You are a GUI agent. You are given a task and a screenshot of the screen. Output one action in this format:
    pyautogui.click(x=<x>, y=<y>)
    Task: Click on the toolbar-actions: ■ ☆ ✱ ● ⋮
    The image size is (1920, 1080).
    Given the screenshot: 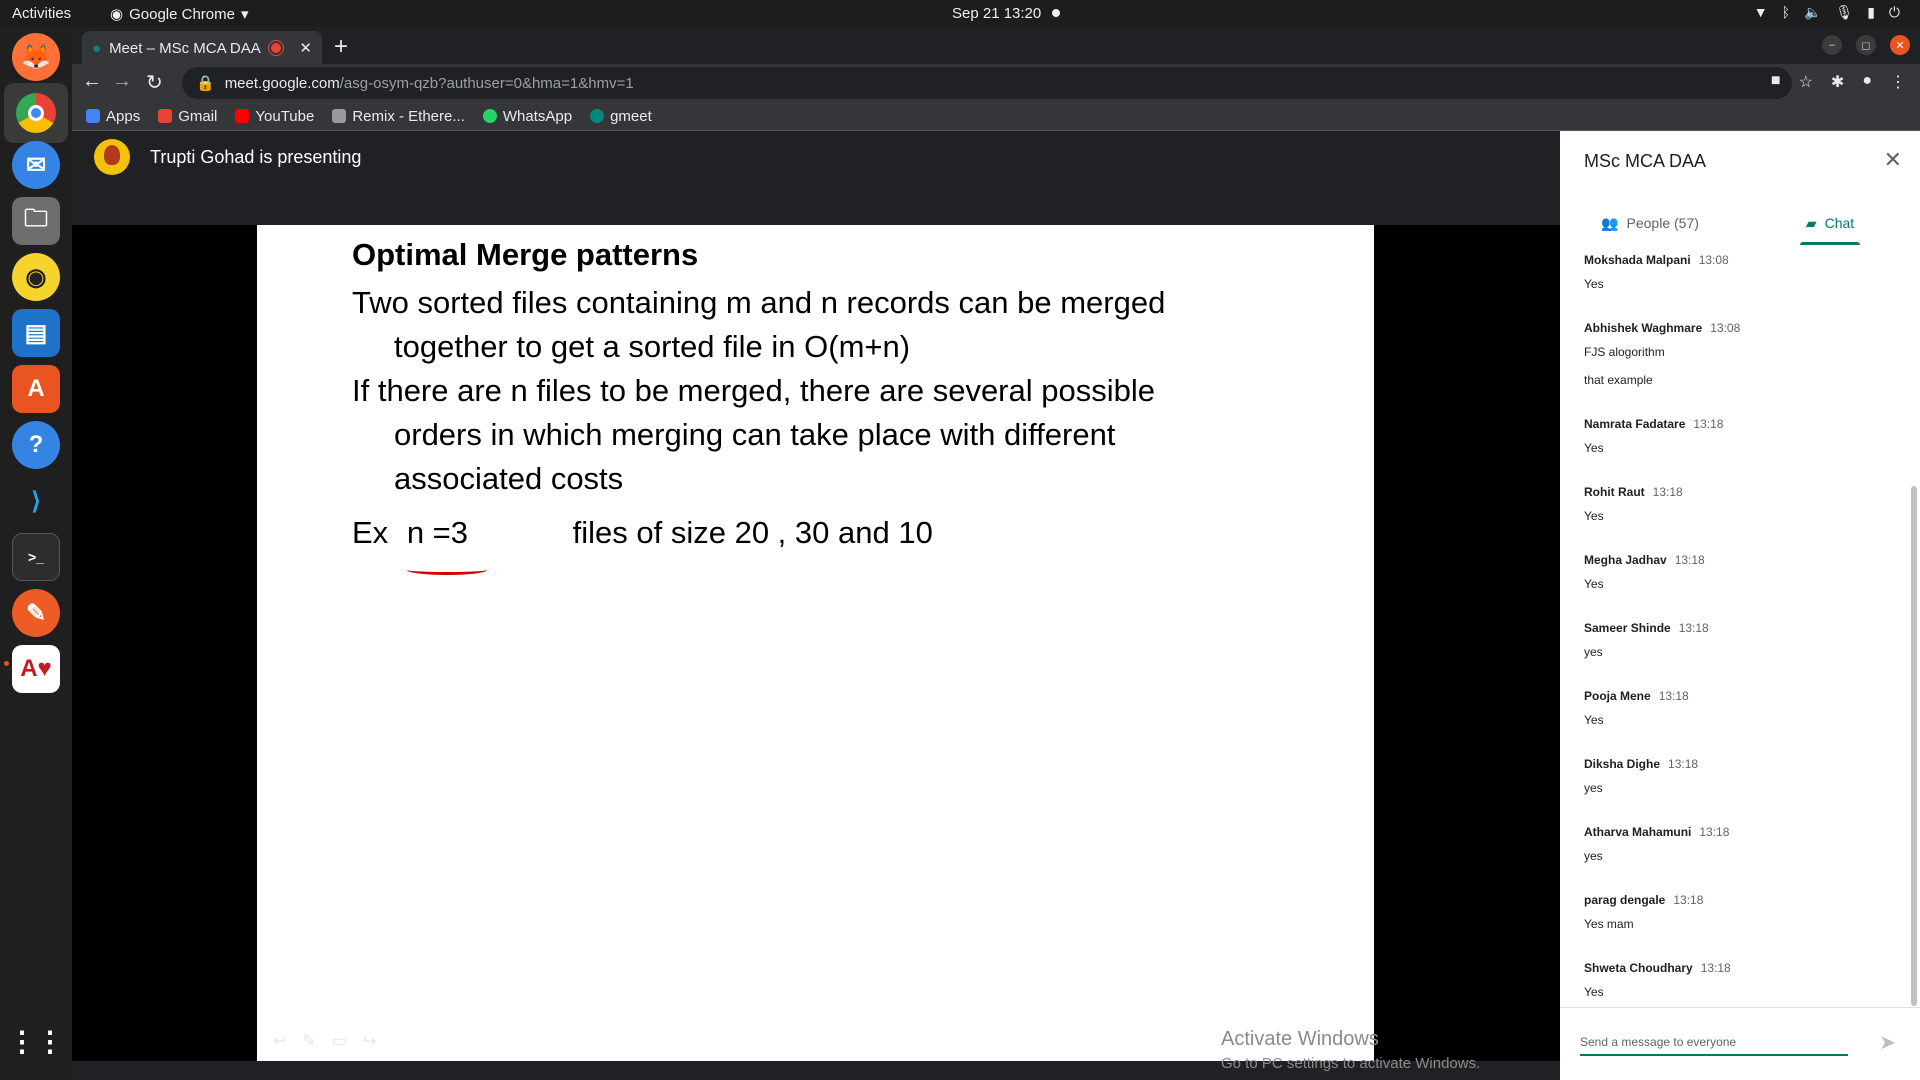 What is the action you would take?
    pyautogui.click(x=1838, y=82)
    